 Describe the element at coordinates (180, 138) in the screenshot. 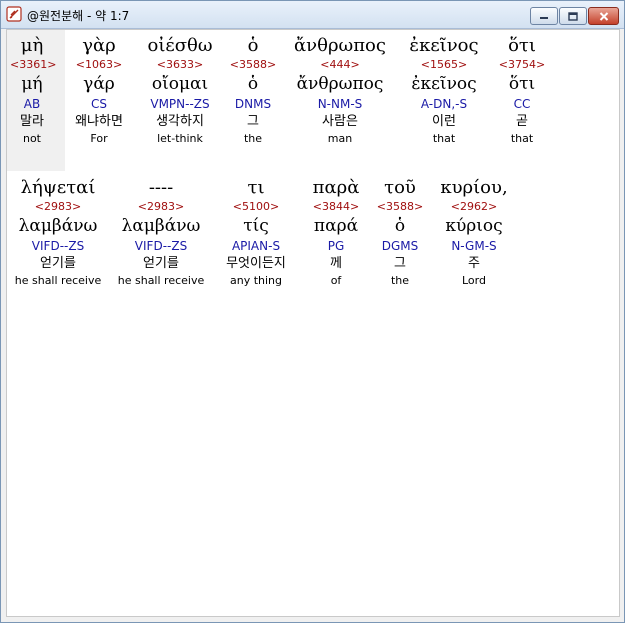

I see `english-gloss: let-think` at that location.